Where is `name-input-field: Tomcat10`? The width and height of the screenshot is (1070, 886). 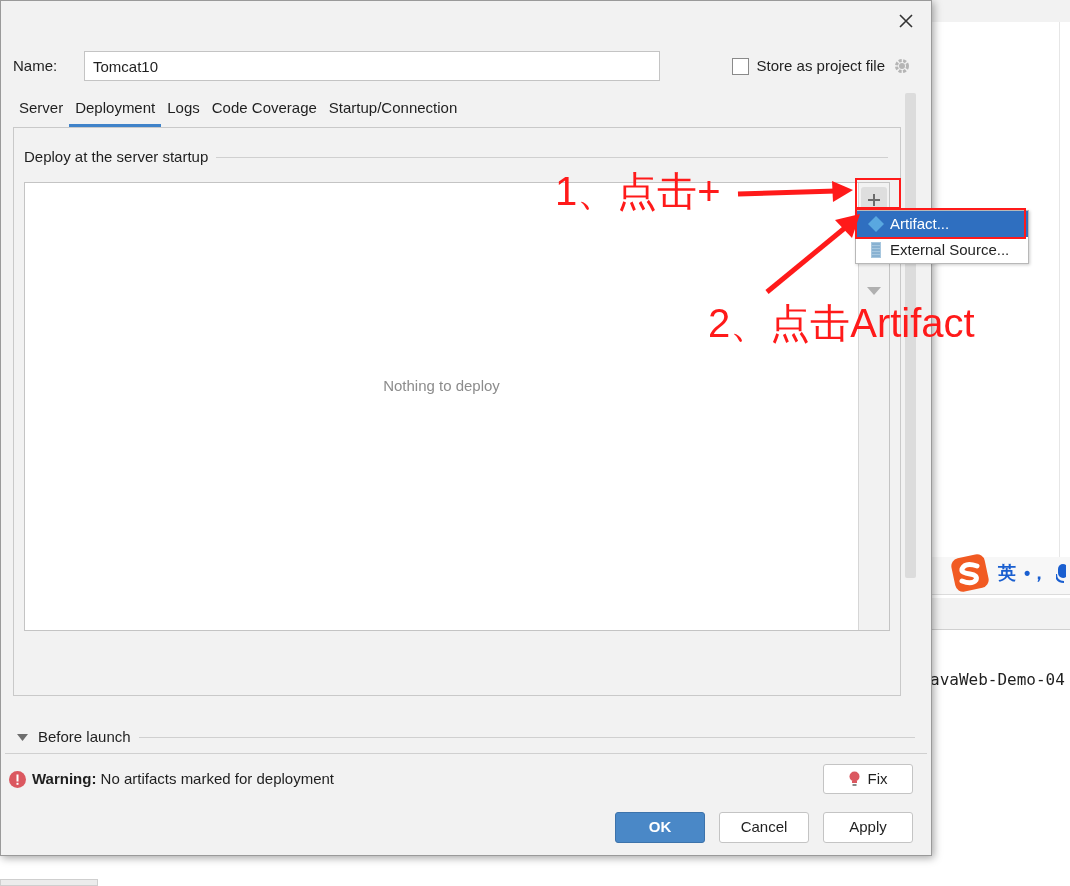 name-input-field: Tomcat10 is located at coordinates (372, 66).